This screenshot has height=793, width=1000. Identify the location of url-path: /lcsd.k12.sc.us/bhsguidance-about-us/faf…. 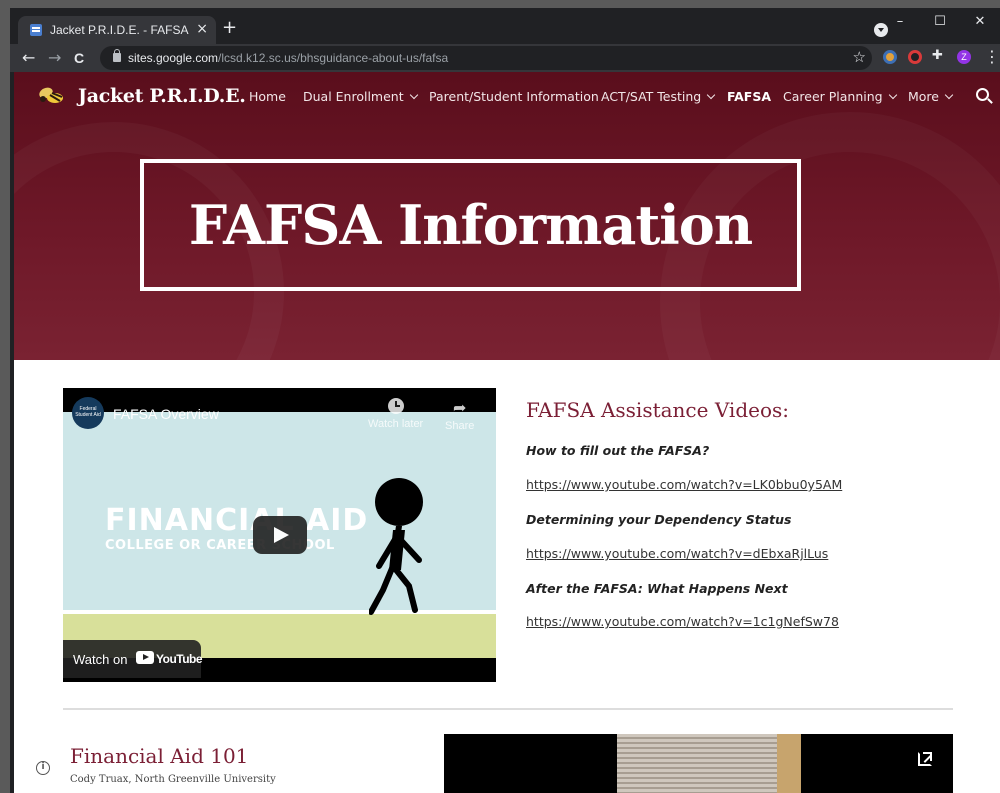
(333, 58).